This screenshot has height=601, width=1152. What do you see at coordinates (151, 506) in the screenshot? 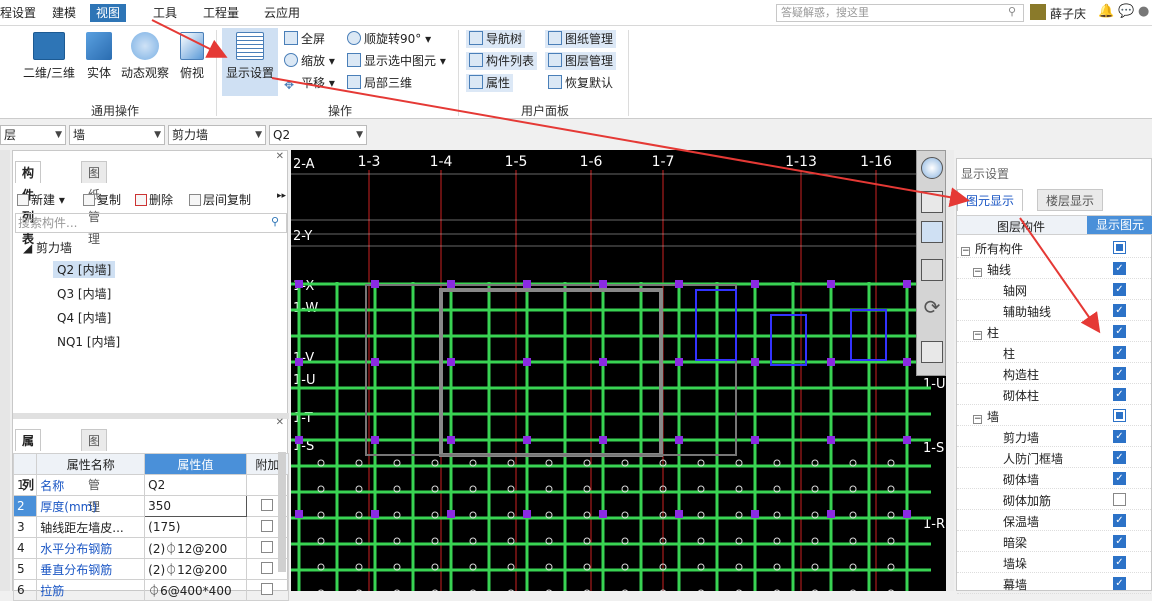
I see `table-row: 2 厚度(mm) 350` at bounding box center [151, 506].